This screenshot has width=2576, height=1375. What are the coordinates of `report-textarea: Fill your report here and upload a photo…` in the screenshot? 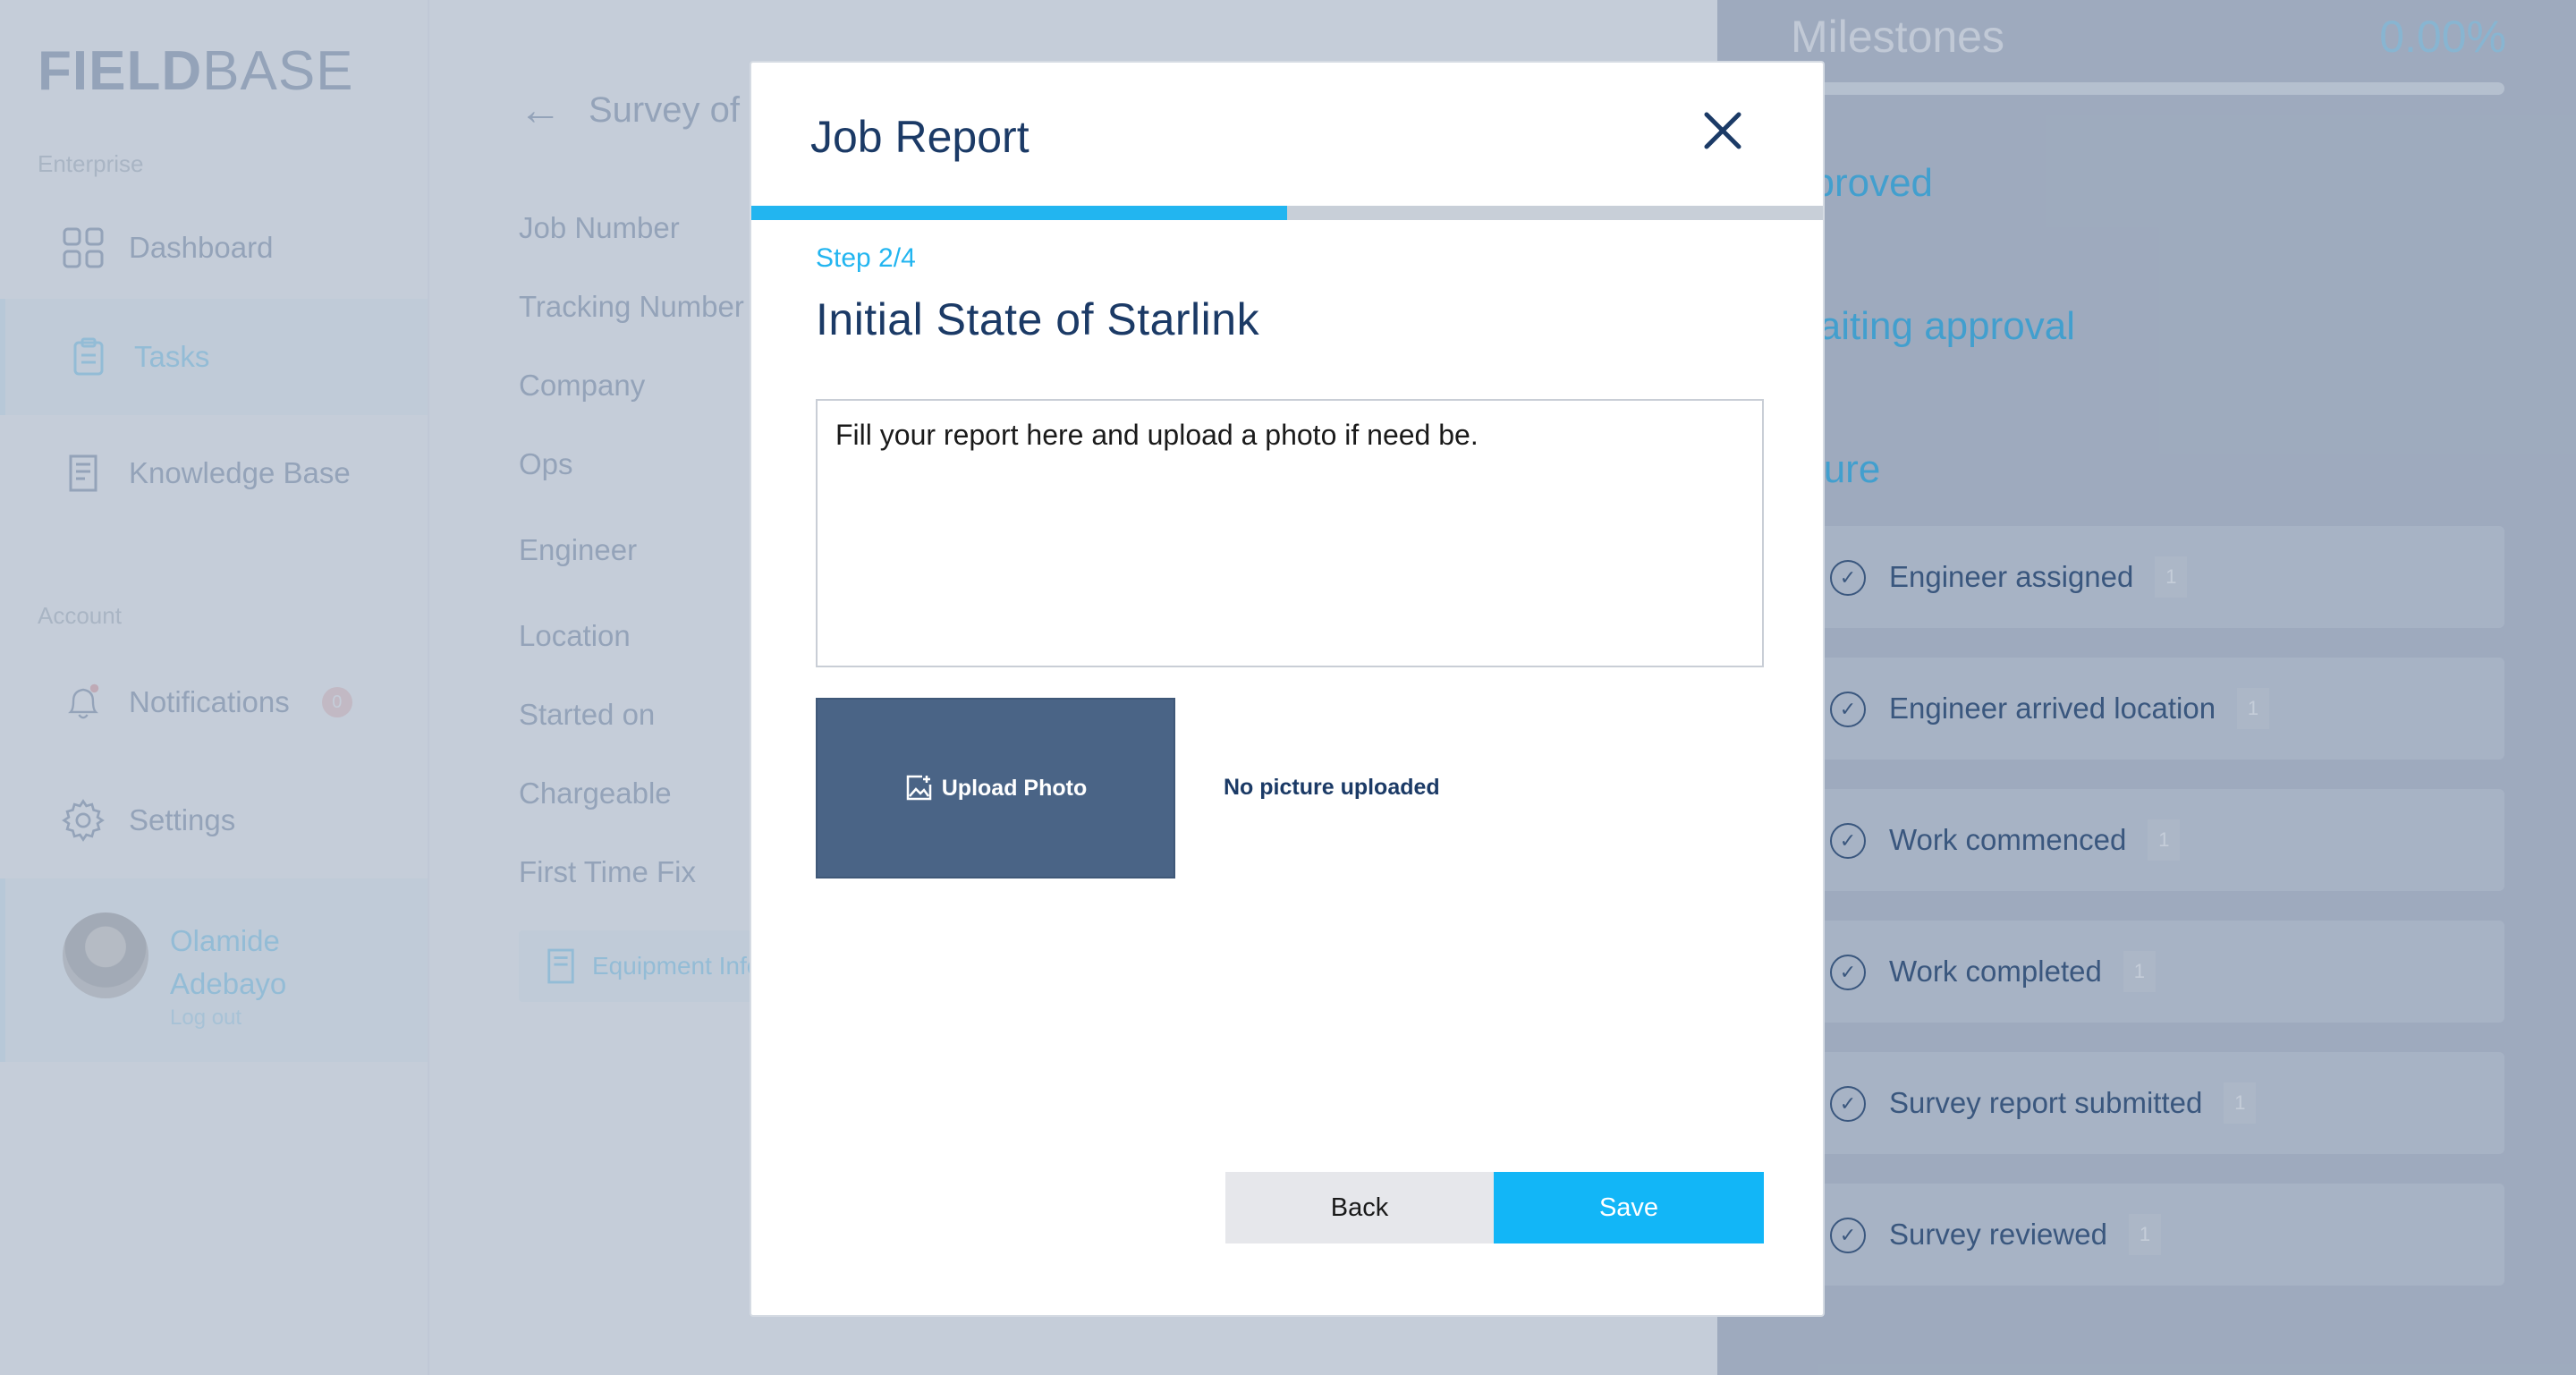 It's located at (1290, 533).